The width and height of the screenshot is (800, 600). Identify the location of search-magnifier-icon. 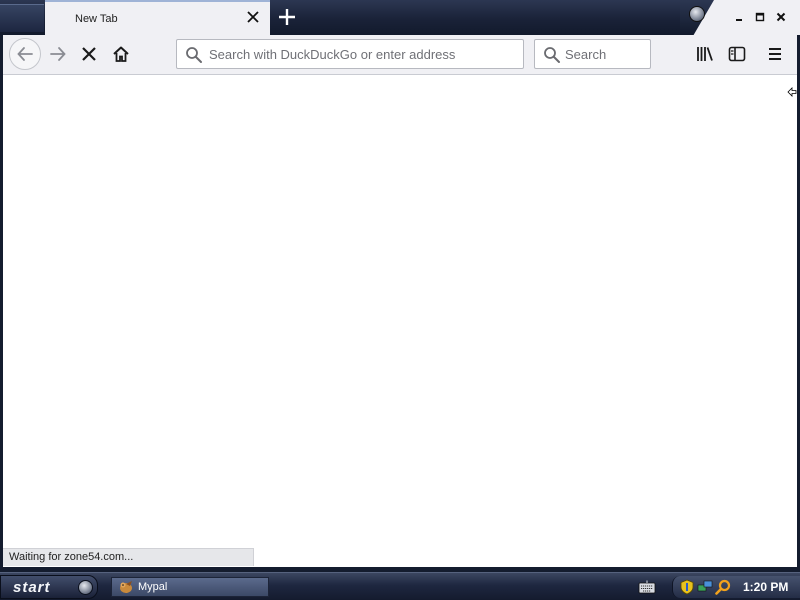
(723, 587).